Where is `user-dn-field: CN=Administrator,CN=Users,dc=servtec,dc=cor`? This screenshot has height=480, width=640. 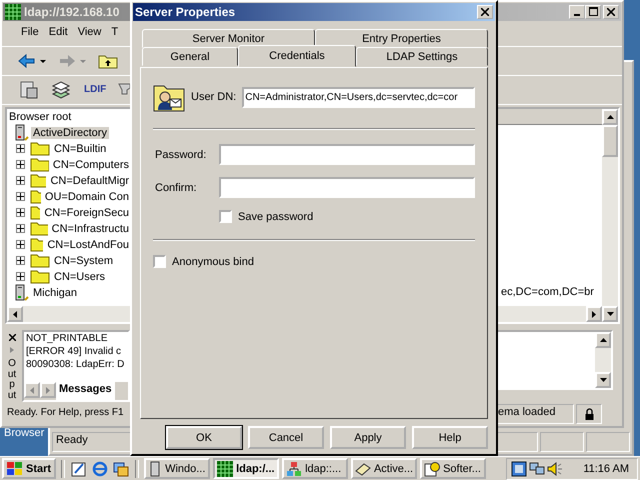
user-dn-field: CN=Administrator,CN=Users,dc=servtec,dc=cor is located at coordinates (358, 97).